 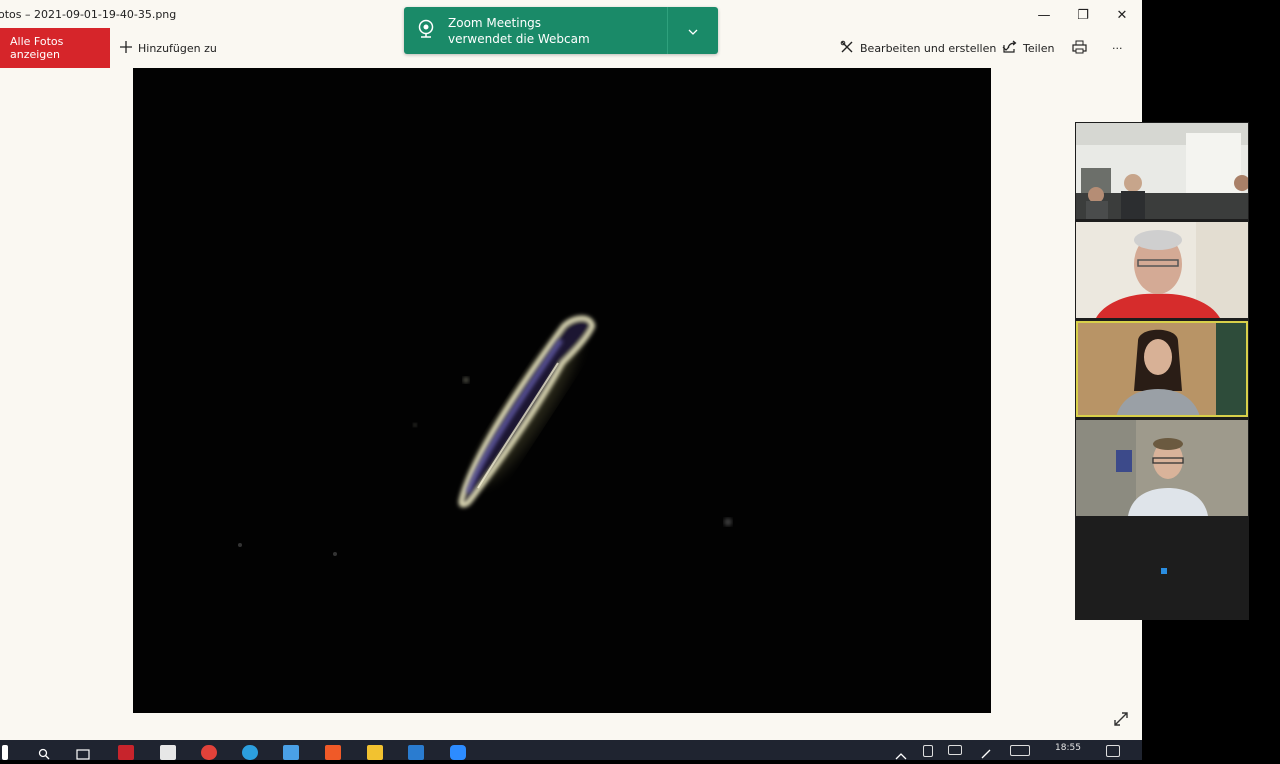 I want to click on notification-app-name: Zoom Meetings, so click(x=495, y=22).